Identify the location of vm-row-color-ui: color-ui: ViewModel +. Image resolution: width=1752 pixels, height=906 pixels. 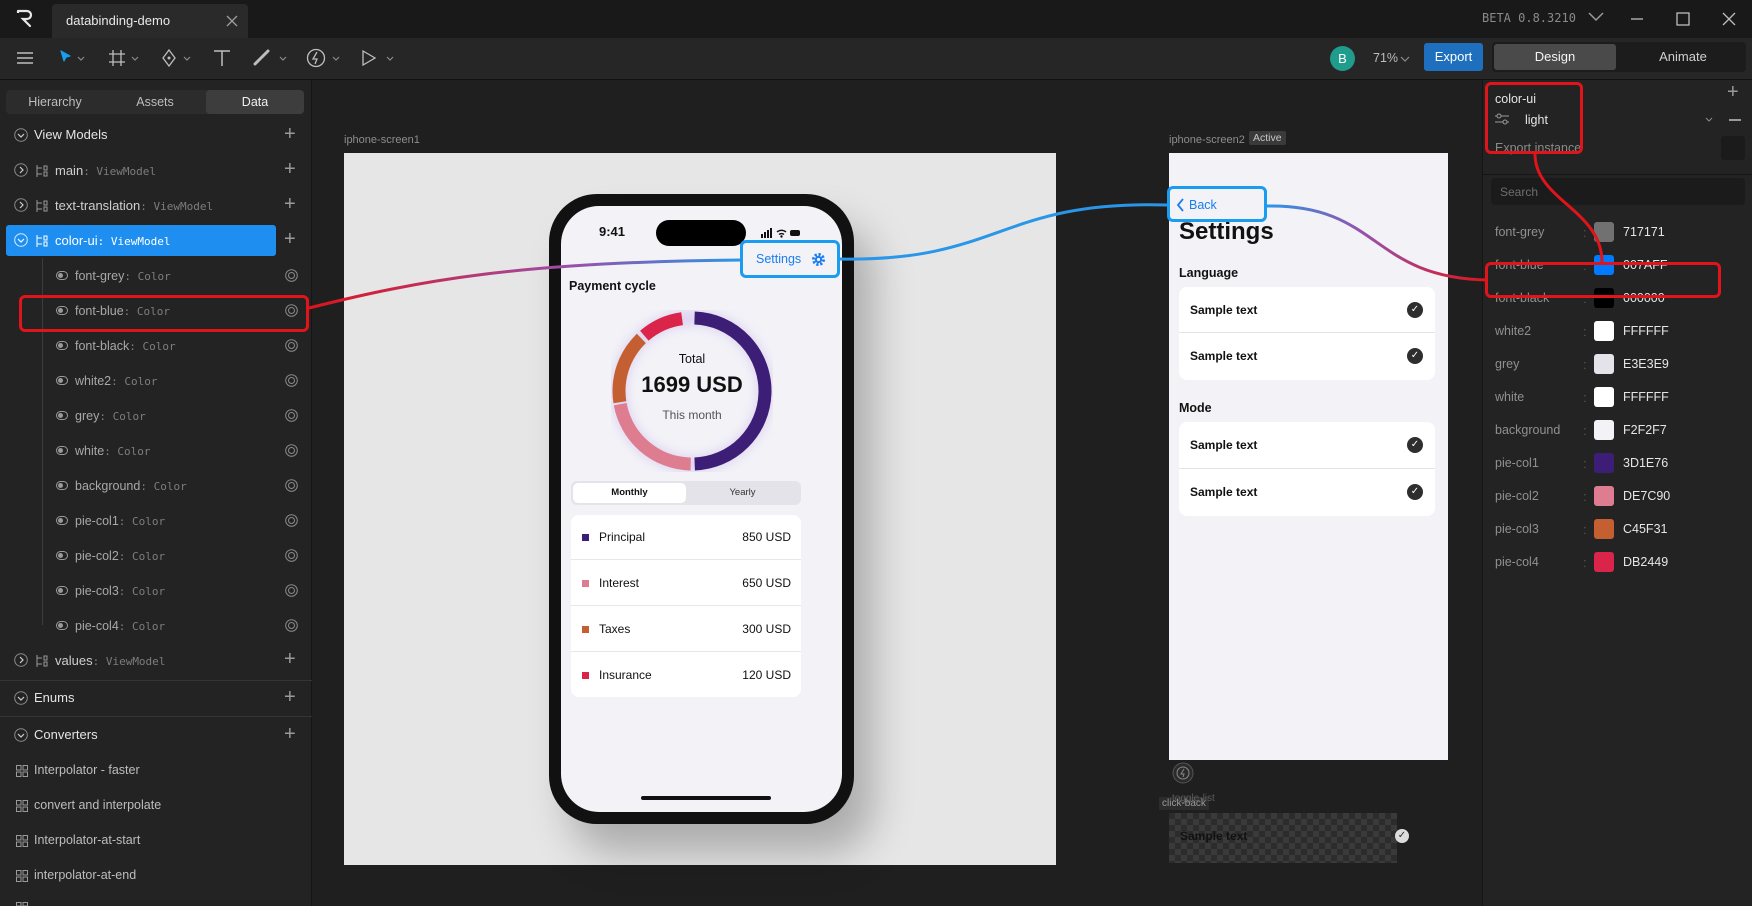
(156, 240).